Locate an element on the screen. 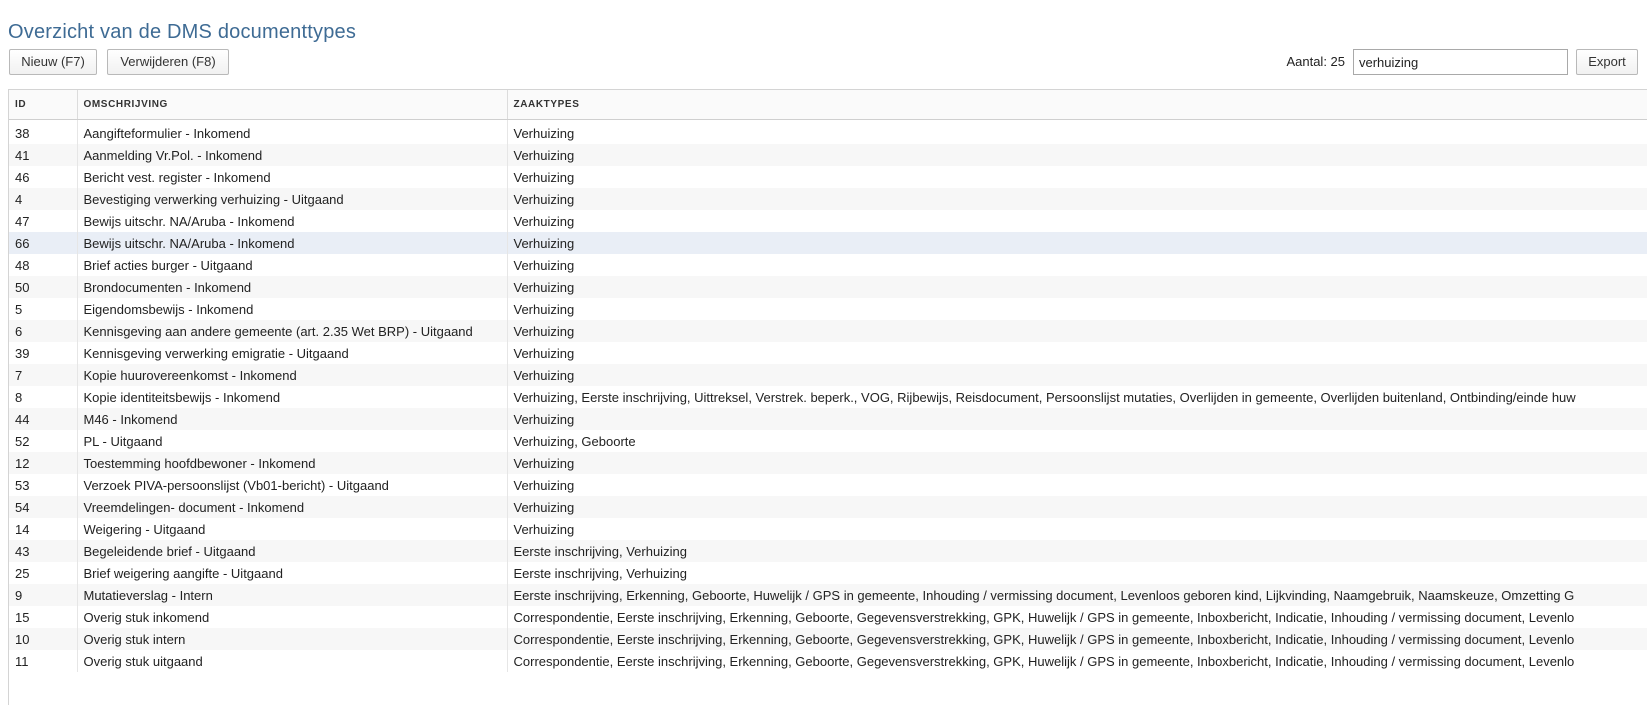 Image resolution: width=1647 pixels, height=705 pixels. cell-id: 38 is located at coordinates (43, 131).